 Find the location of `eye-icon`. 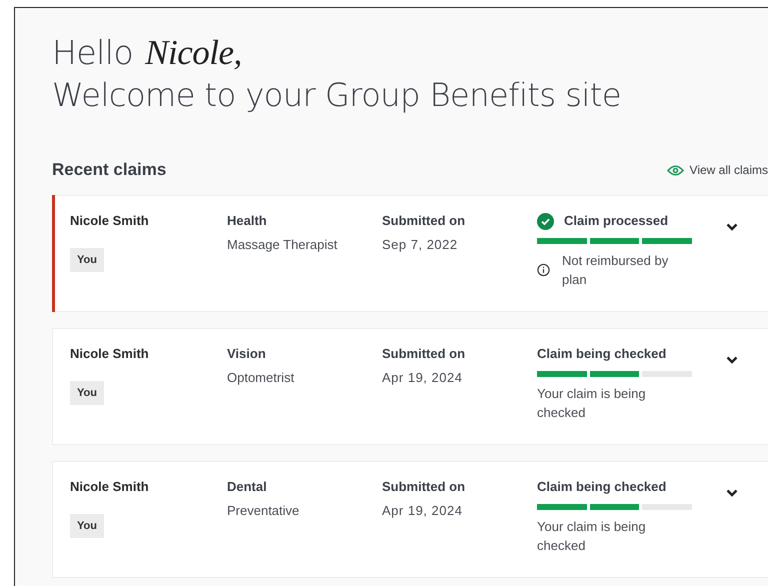

eye-icon is located at coordinates (675, 170).